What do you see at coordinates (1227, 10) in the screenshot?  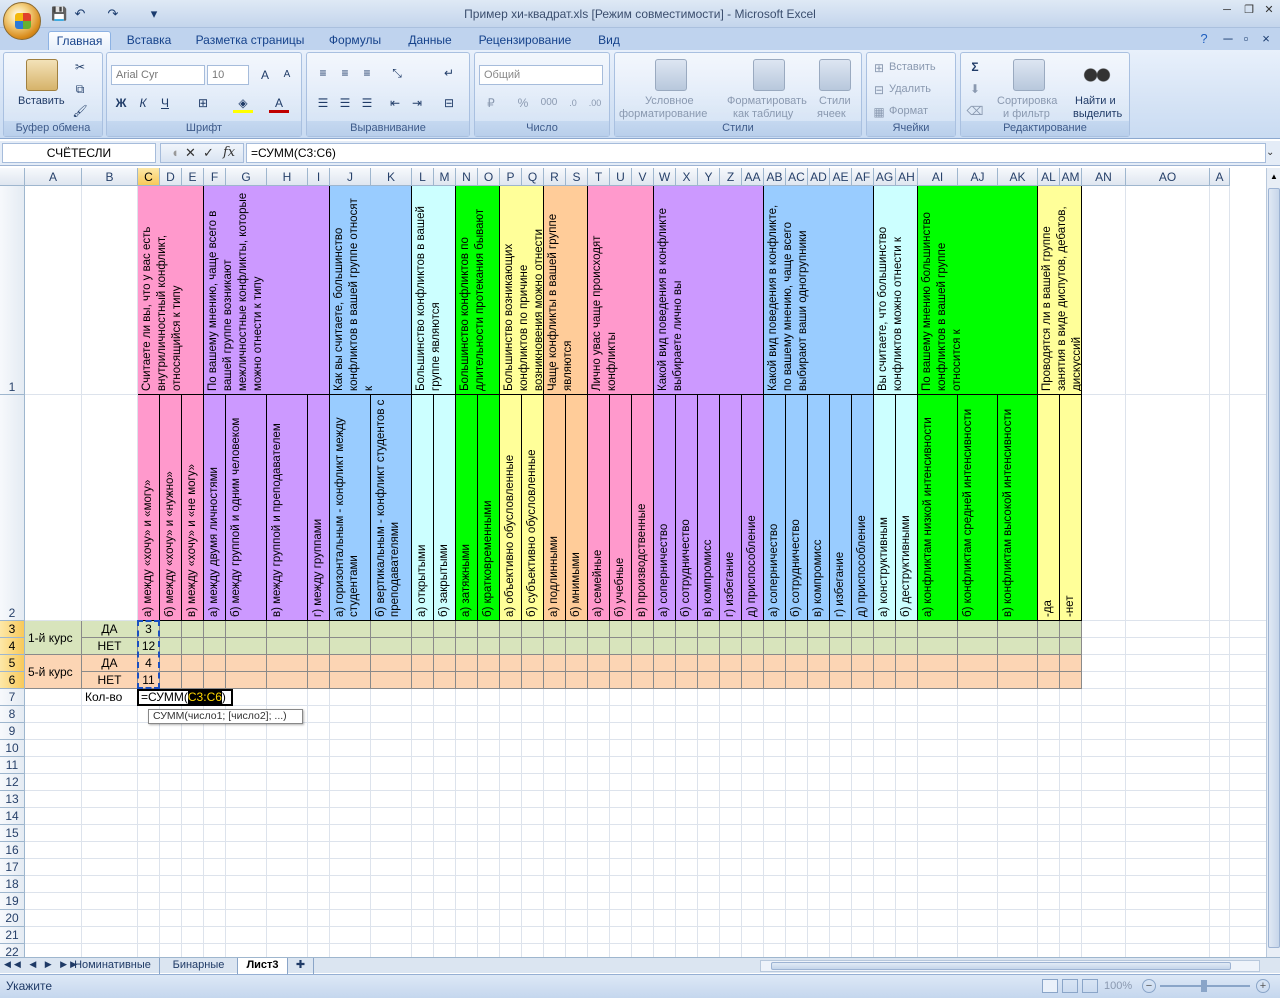 I see `minimize-button: ─` at bounding box center [1227, 10].